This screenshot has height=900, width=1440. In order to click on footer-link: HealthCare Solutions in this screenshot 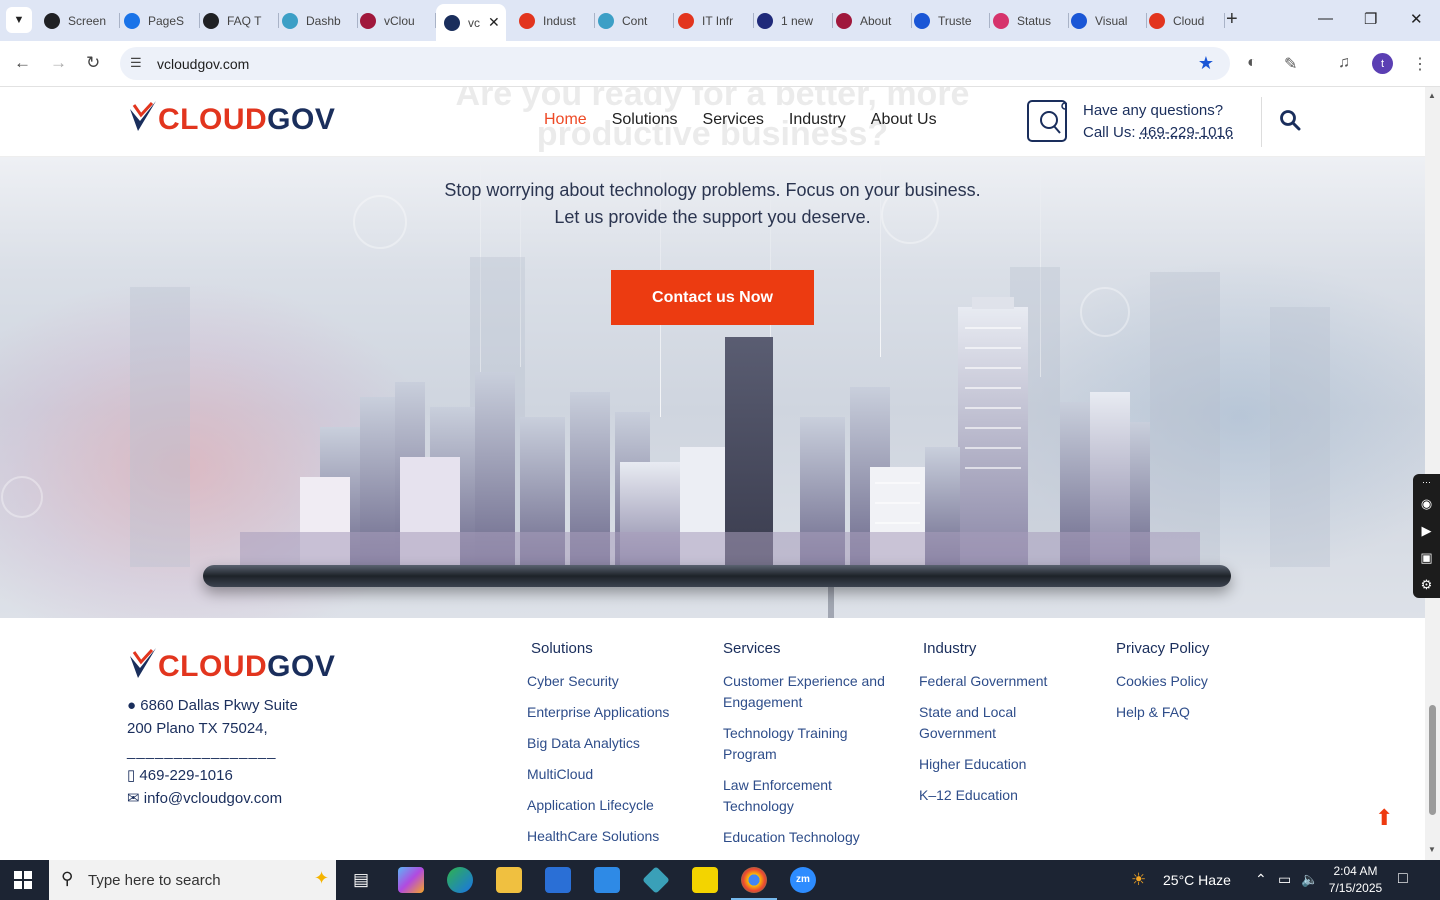, I will do `click(614, 836)`.